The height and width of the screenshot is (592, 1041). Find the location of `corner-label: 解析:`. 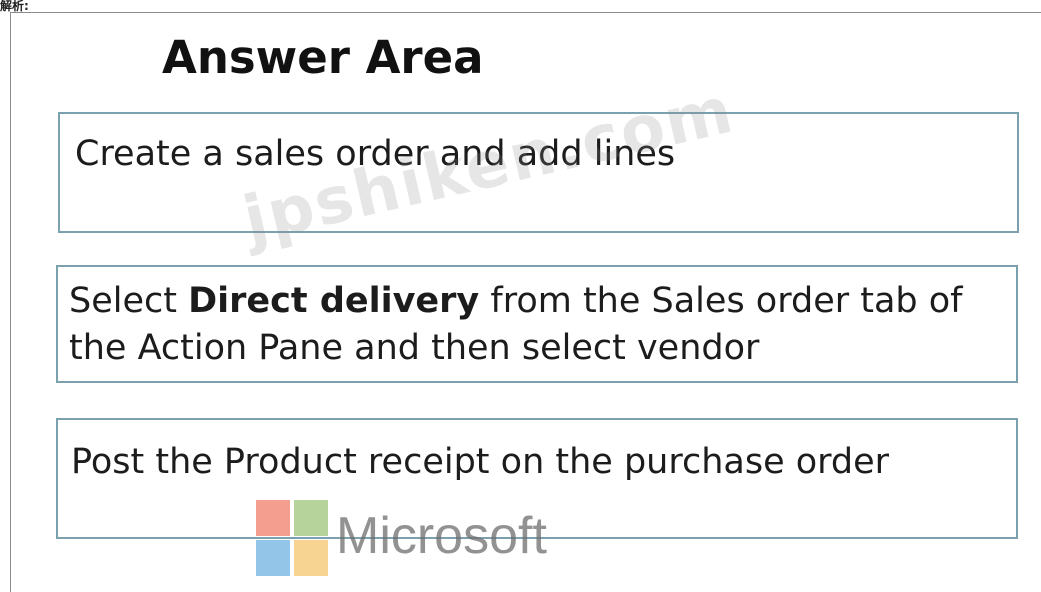

corner-label: 解析: is located at coordinates (14, 6).